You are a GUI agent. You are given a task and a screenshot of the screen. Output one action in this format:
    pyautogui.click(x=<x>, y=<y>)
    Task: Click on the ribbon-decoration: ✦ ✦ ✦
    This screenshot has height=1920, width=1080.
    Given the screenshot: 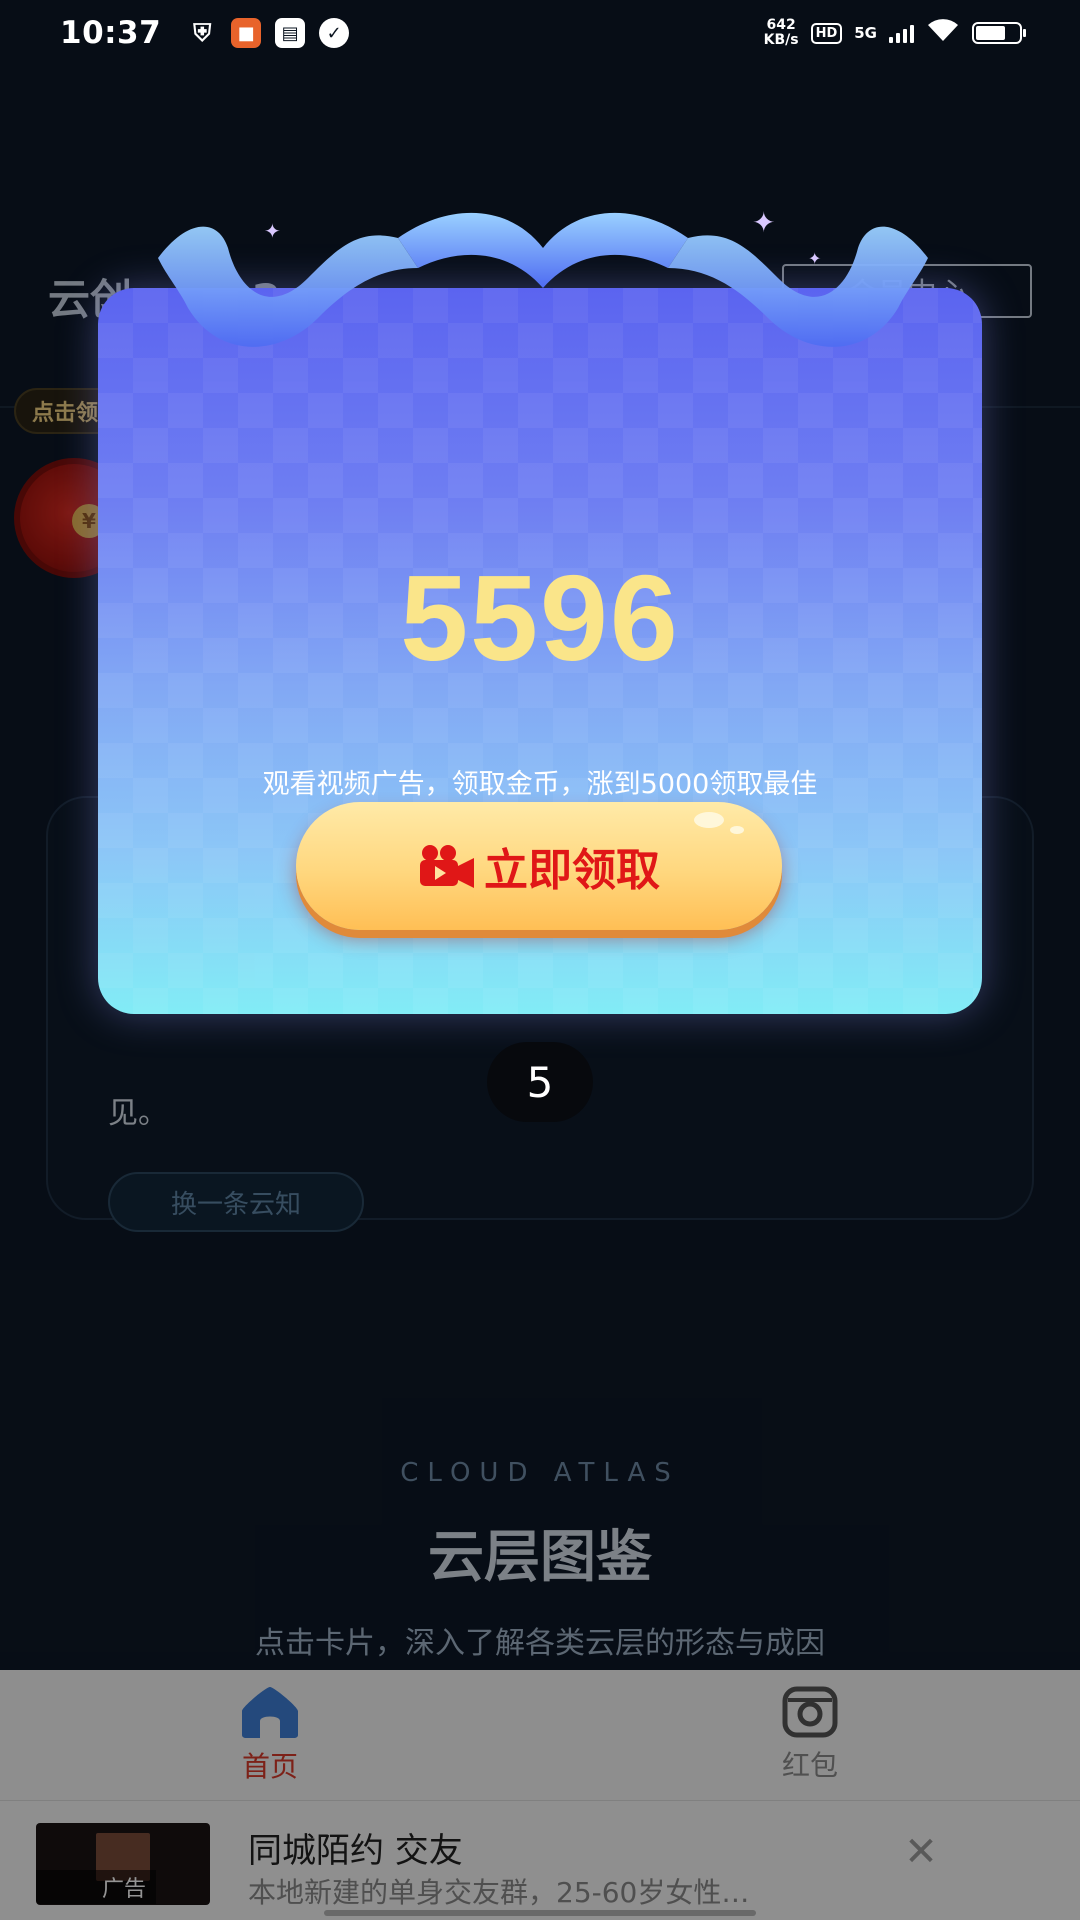 What is the action you would take?
    pyautogui.click(x=543, y=277)
    